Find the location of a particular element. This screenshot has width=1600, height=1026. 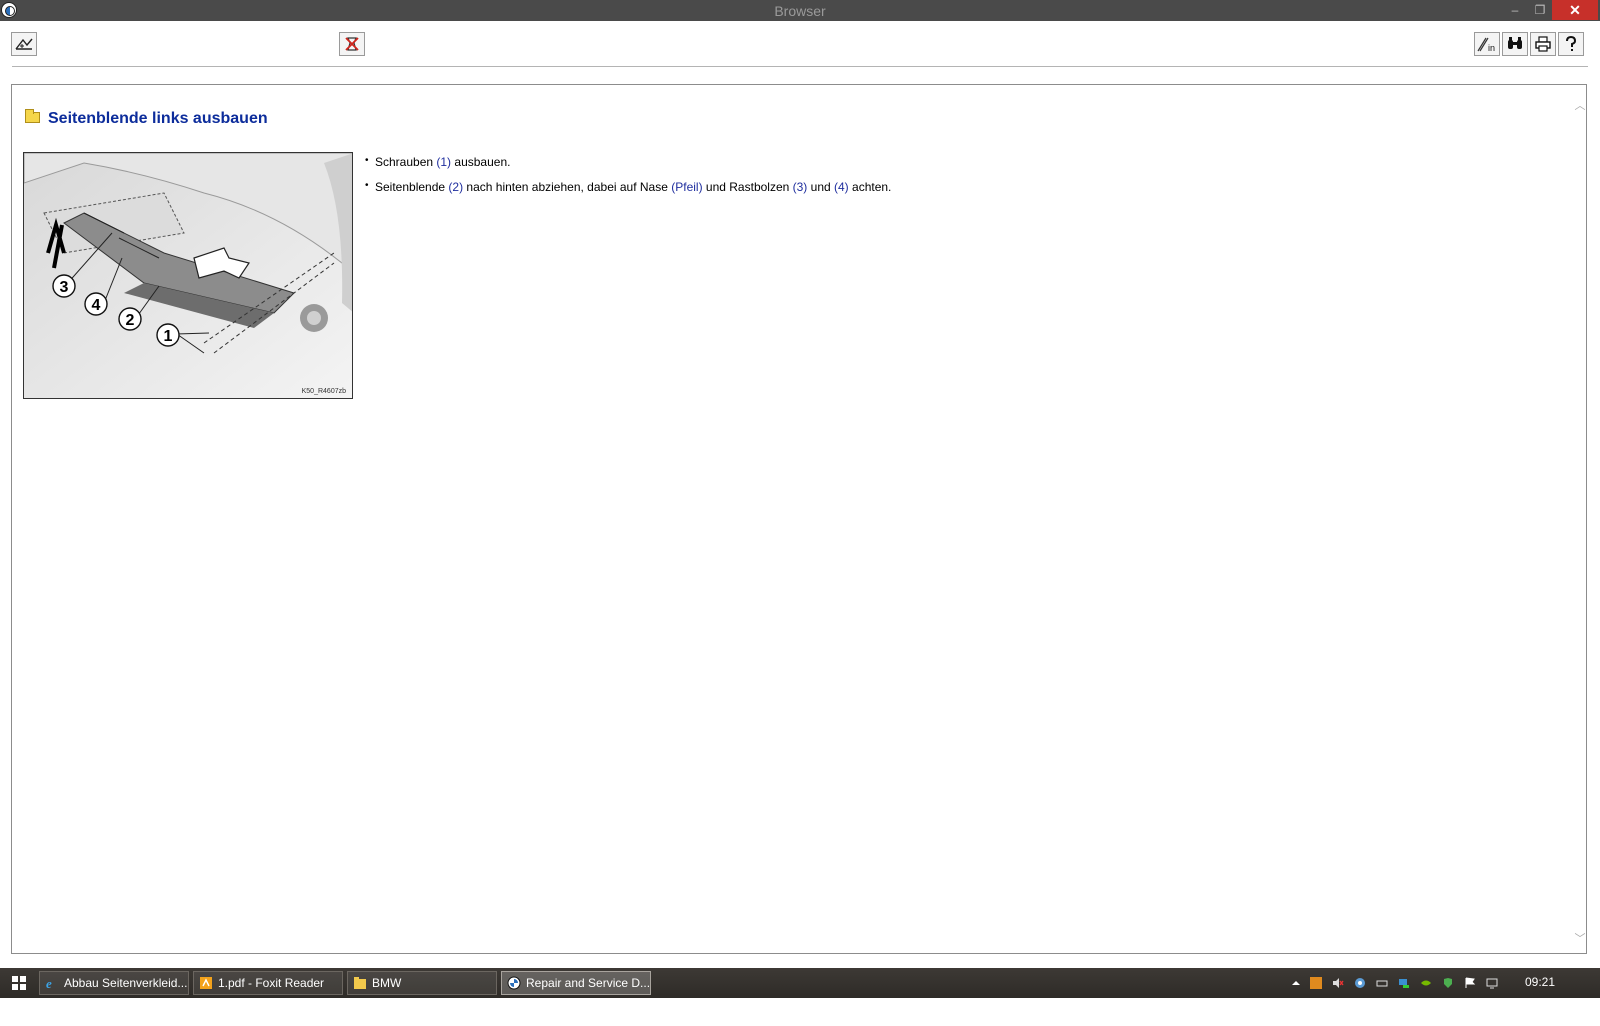

callout-1: 1 is located at coordinates (168, 336).